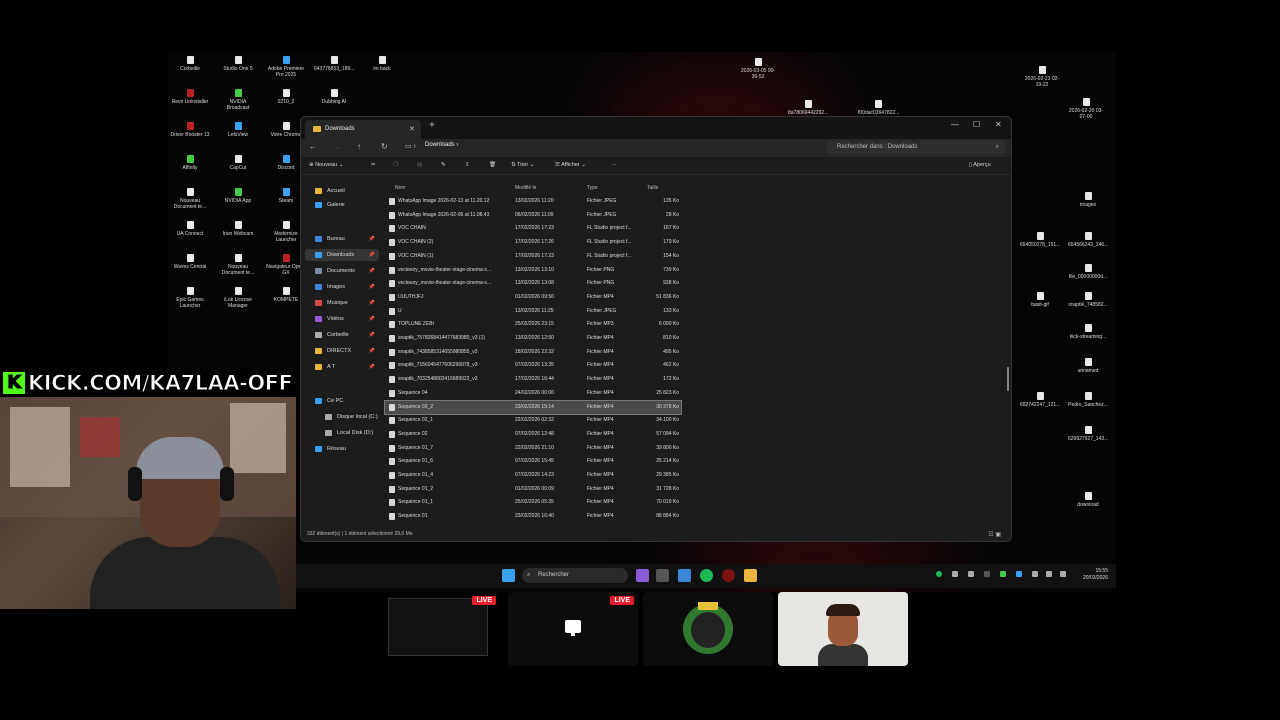  I want to click on sidebar-item-corbeille: Corbeille 📌, so click(347, 335).